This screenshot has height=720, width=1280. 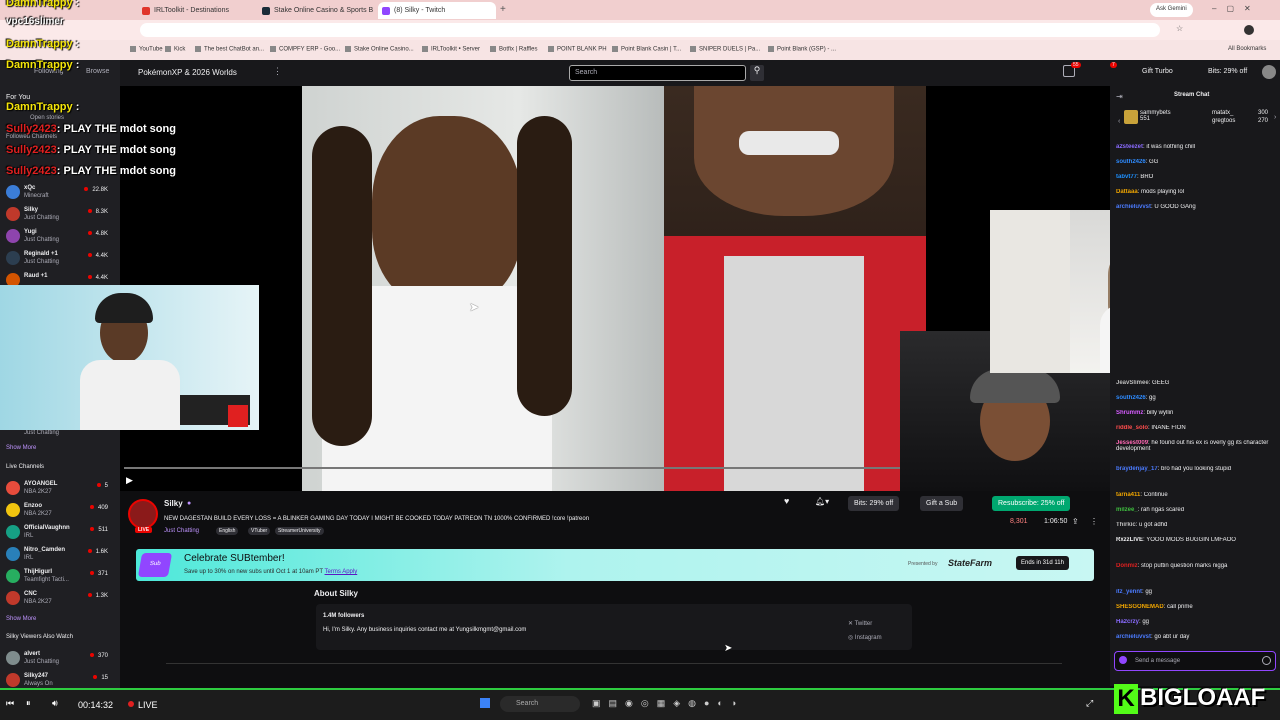 What do you see at coordinates (259, 531) in the screenshot?
I see `tag: VTuber` at bounding box center [259, 531].